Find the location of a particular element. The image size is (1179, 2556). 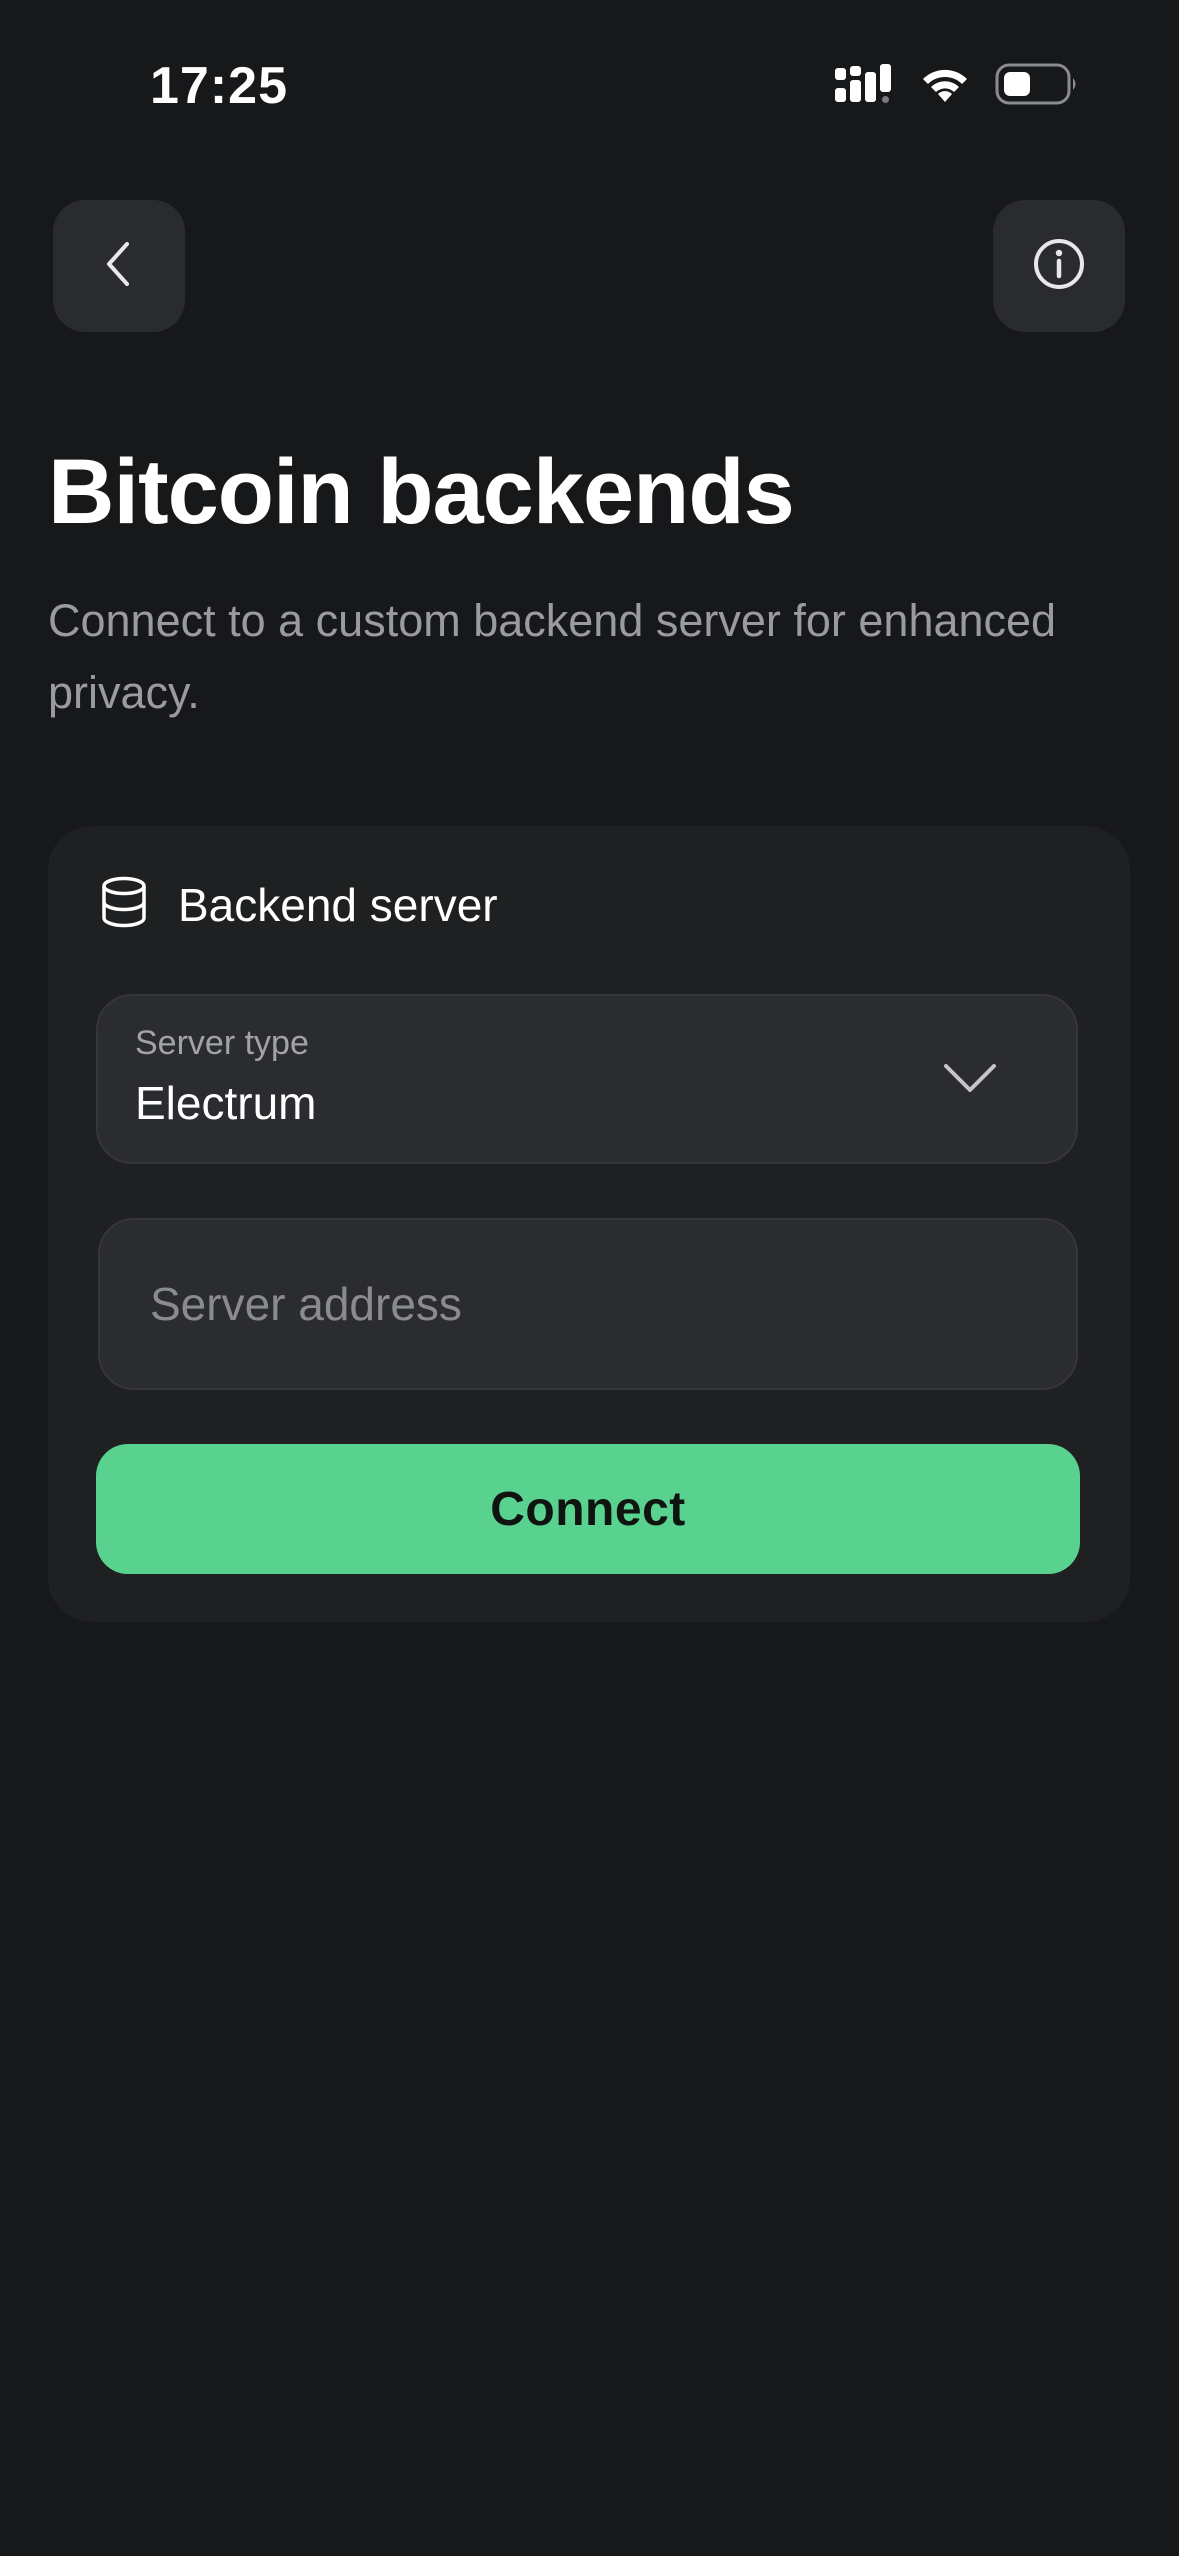

info-button is located at coordinates (1059, 266).